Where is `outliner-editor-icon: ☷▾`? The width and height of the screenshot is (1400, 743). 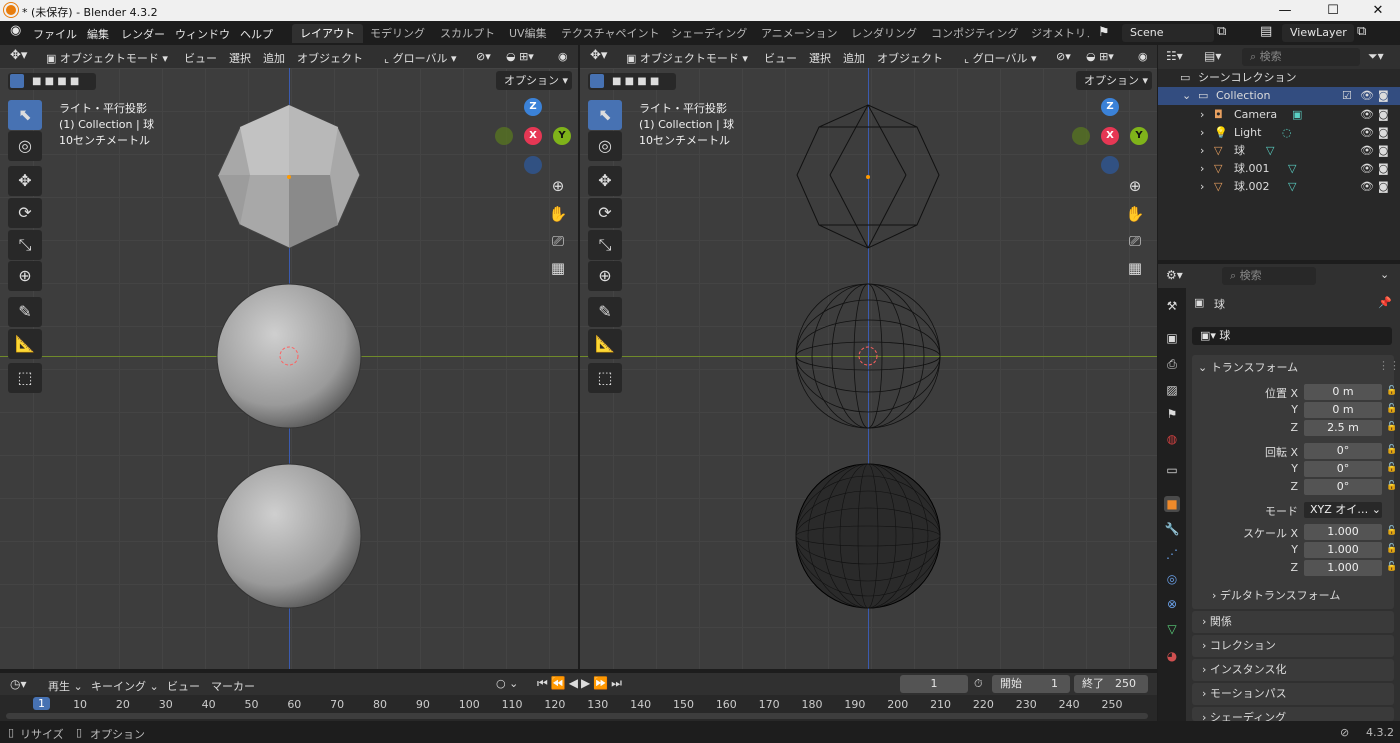 outliner-editor-icon: ☷▾ is located at coordinates (1174, 56).